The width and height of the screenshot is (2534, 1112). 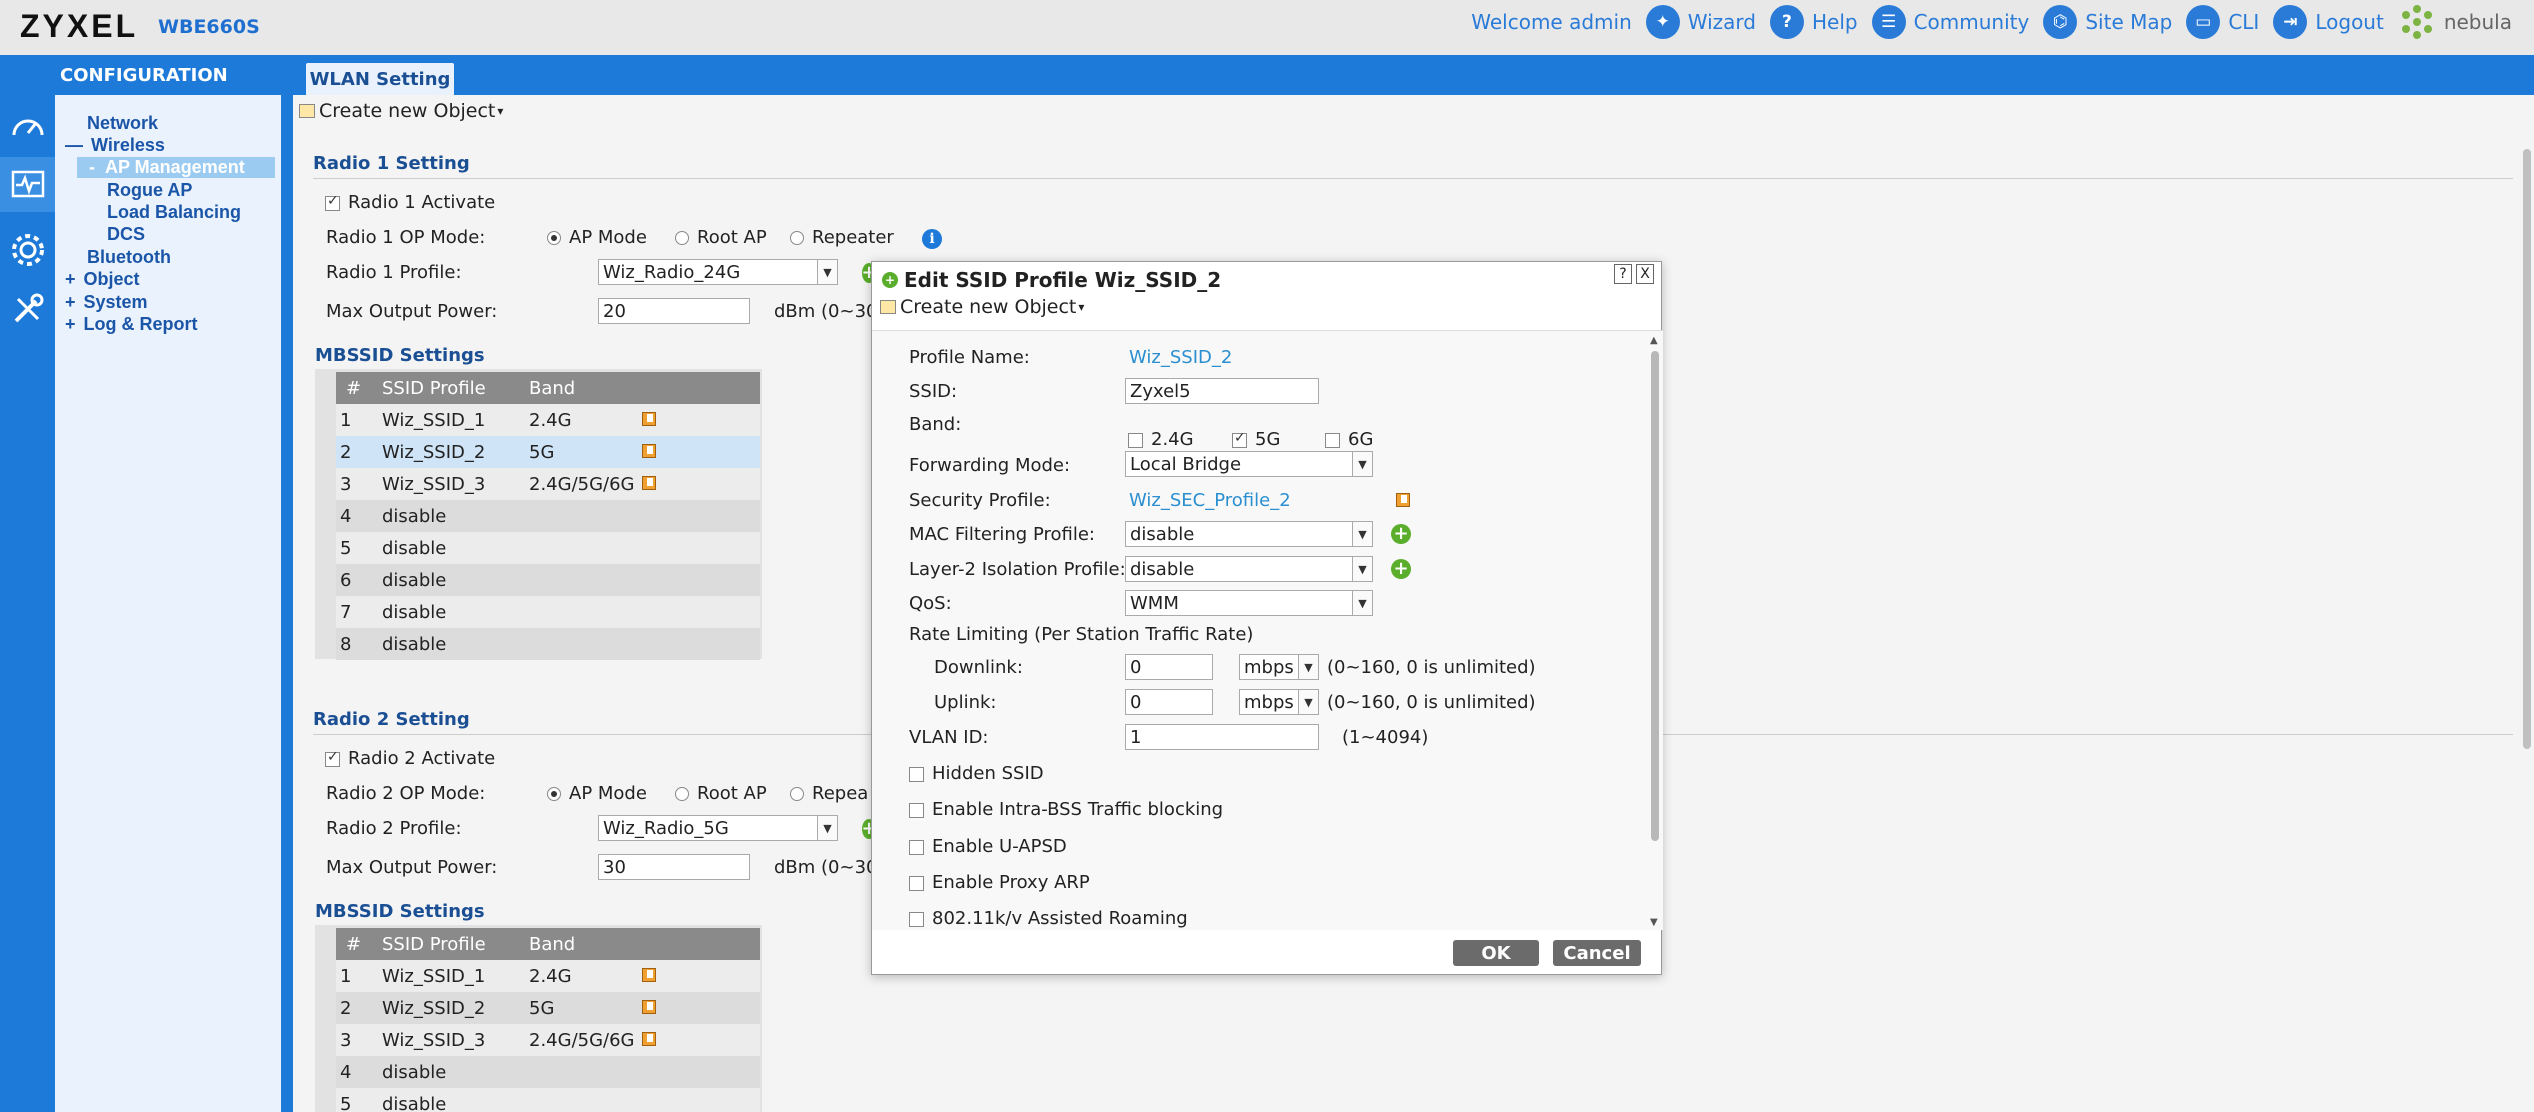 What do you see at coordinates (149, 190) in the screenshot?
I see `sidebar-item-rogue-ap: Rogue AP` at bounding box center [149, 190].